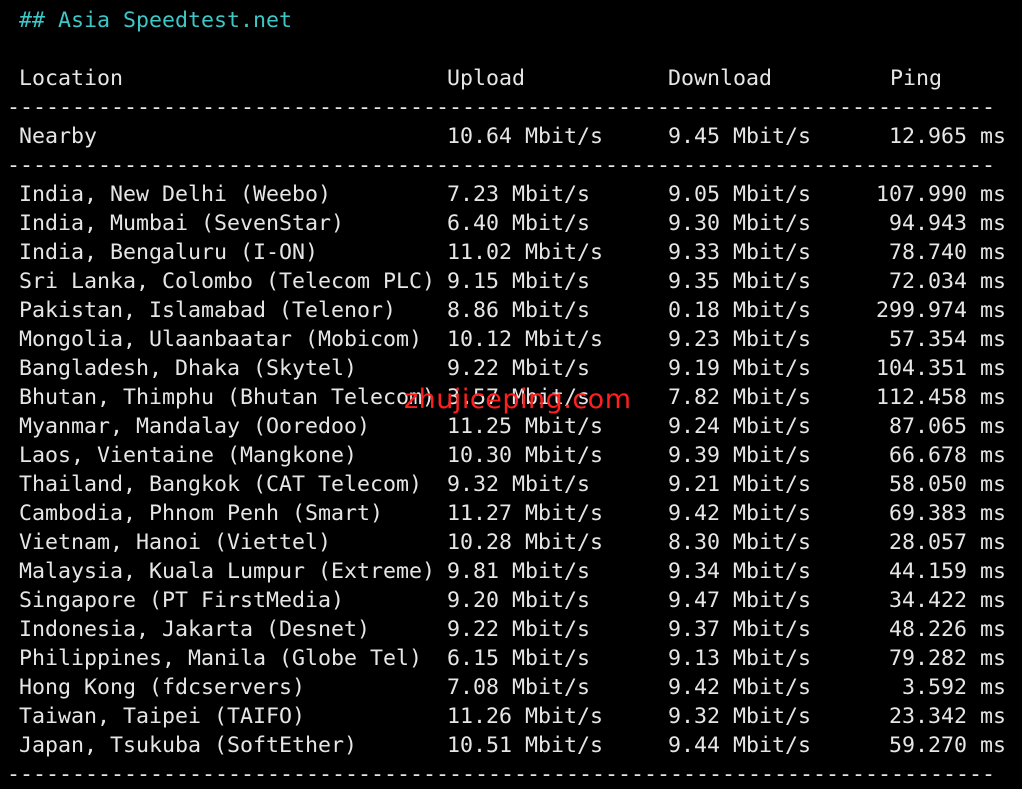  What do you see at coordinates (518, 399) in the screenshot?
I see `watermark-text: zhujiceping.com` at bounding box center [518, 399].